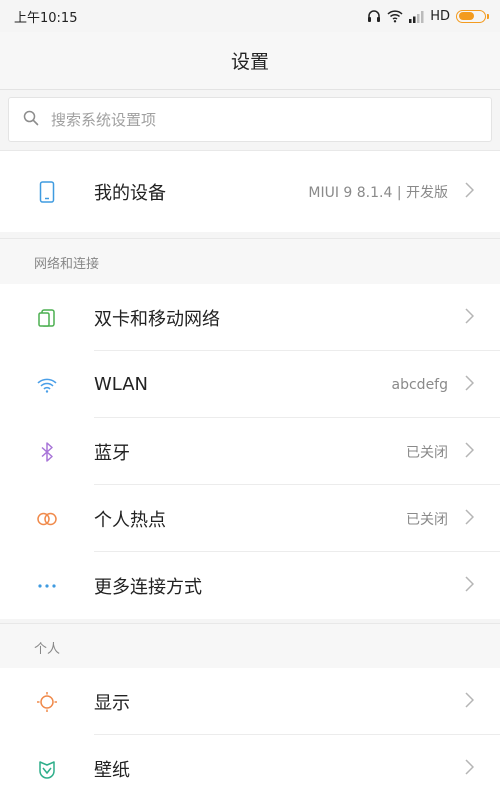 This screenshot has height=800, width=500. What do you see at coordinates (488, 16) in the screenshot?
I see `battery-cap` at bounding box center [488, 16].